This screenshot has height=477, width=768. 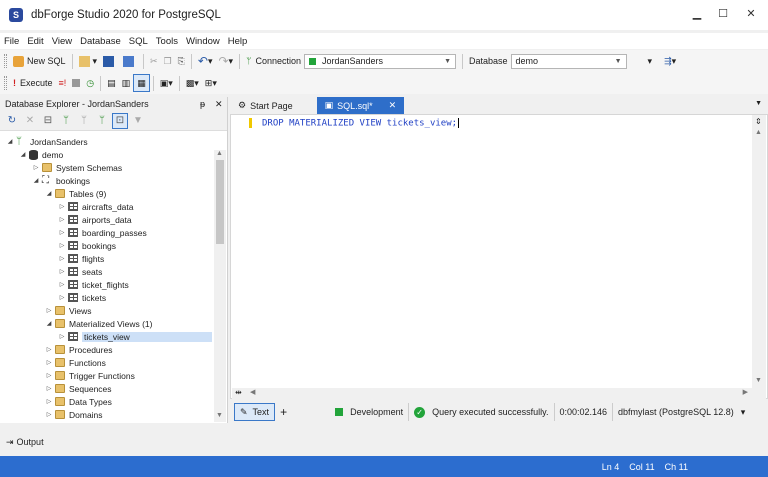 I want to click on tree-item-selected: ▷ tickets_view, so click(x=135, y=336).